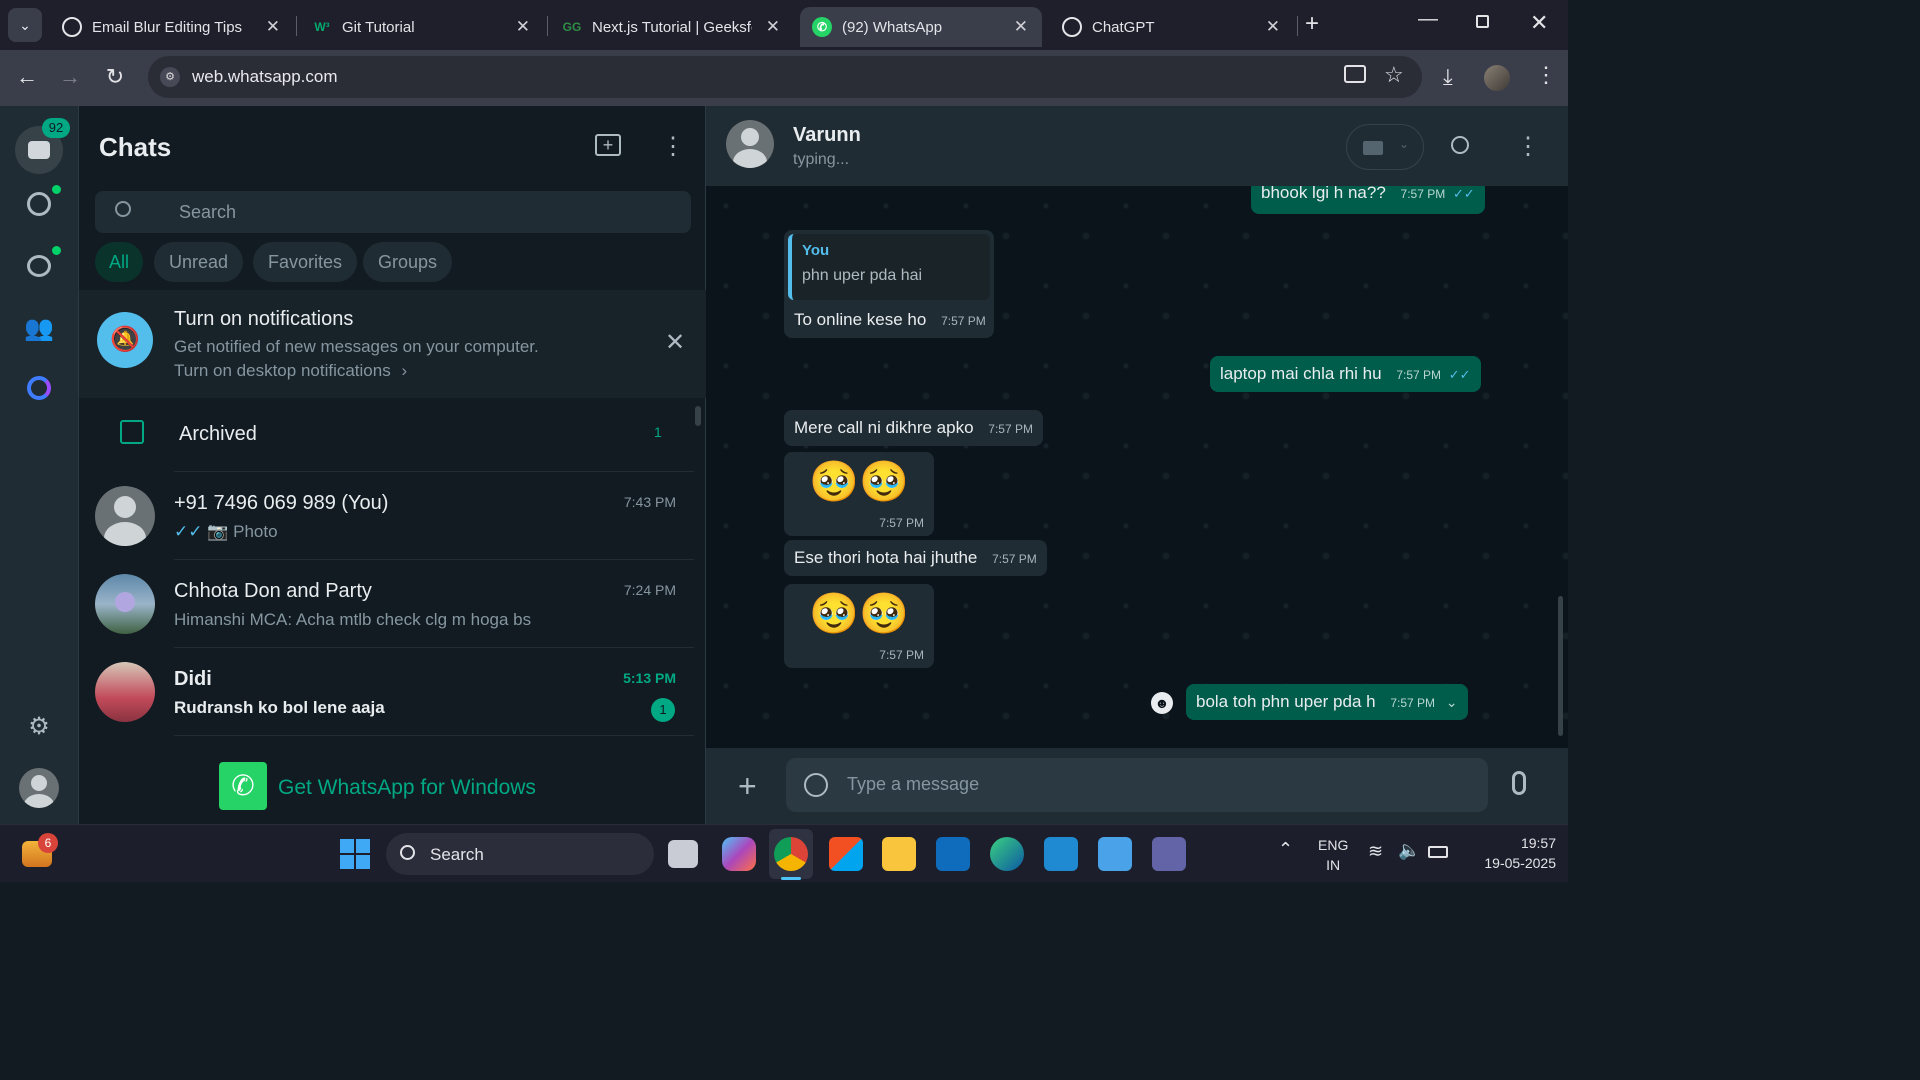  Describe the element at coordinates (392, 692) in the screenshot. I see `chat-row-didi: Didi Rudransh ko bol lene aaja 5:13 PM 1` at that location.